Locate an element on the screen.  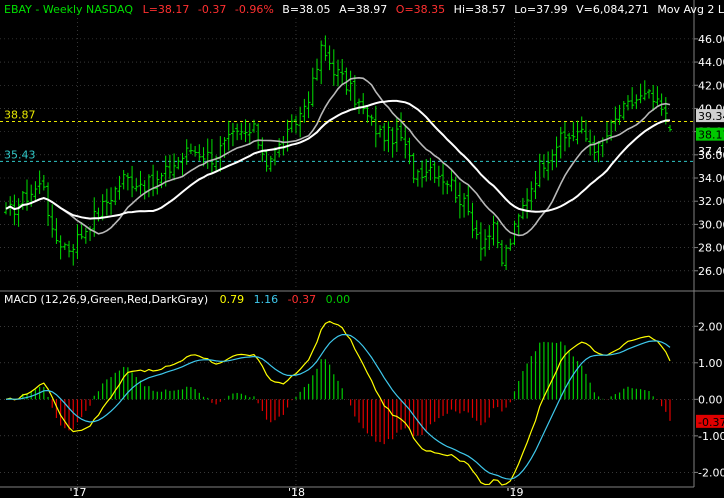
macd-value: 0.79 is located at coordinates (232, 299).